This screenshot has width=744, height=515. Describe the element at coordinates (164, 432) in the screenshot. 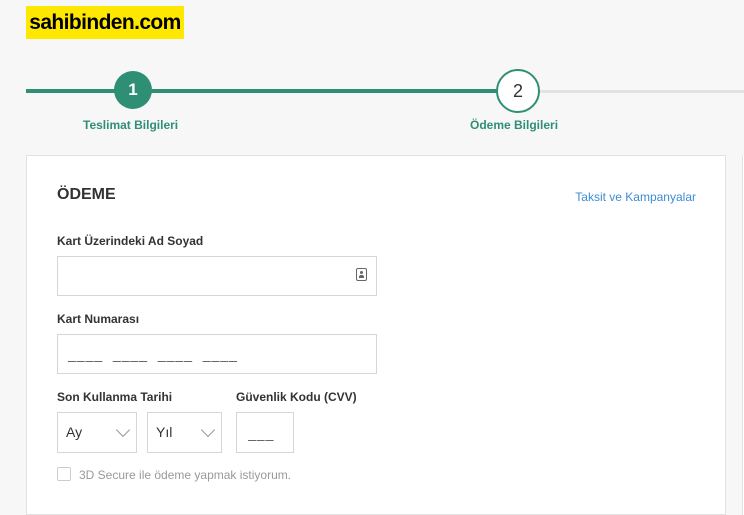

I see `expiry-year-value: Yıl` at that location.